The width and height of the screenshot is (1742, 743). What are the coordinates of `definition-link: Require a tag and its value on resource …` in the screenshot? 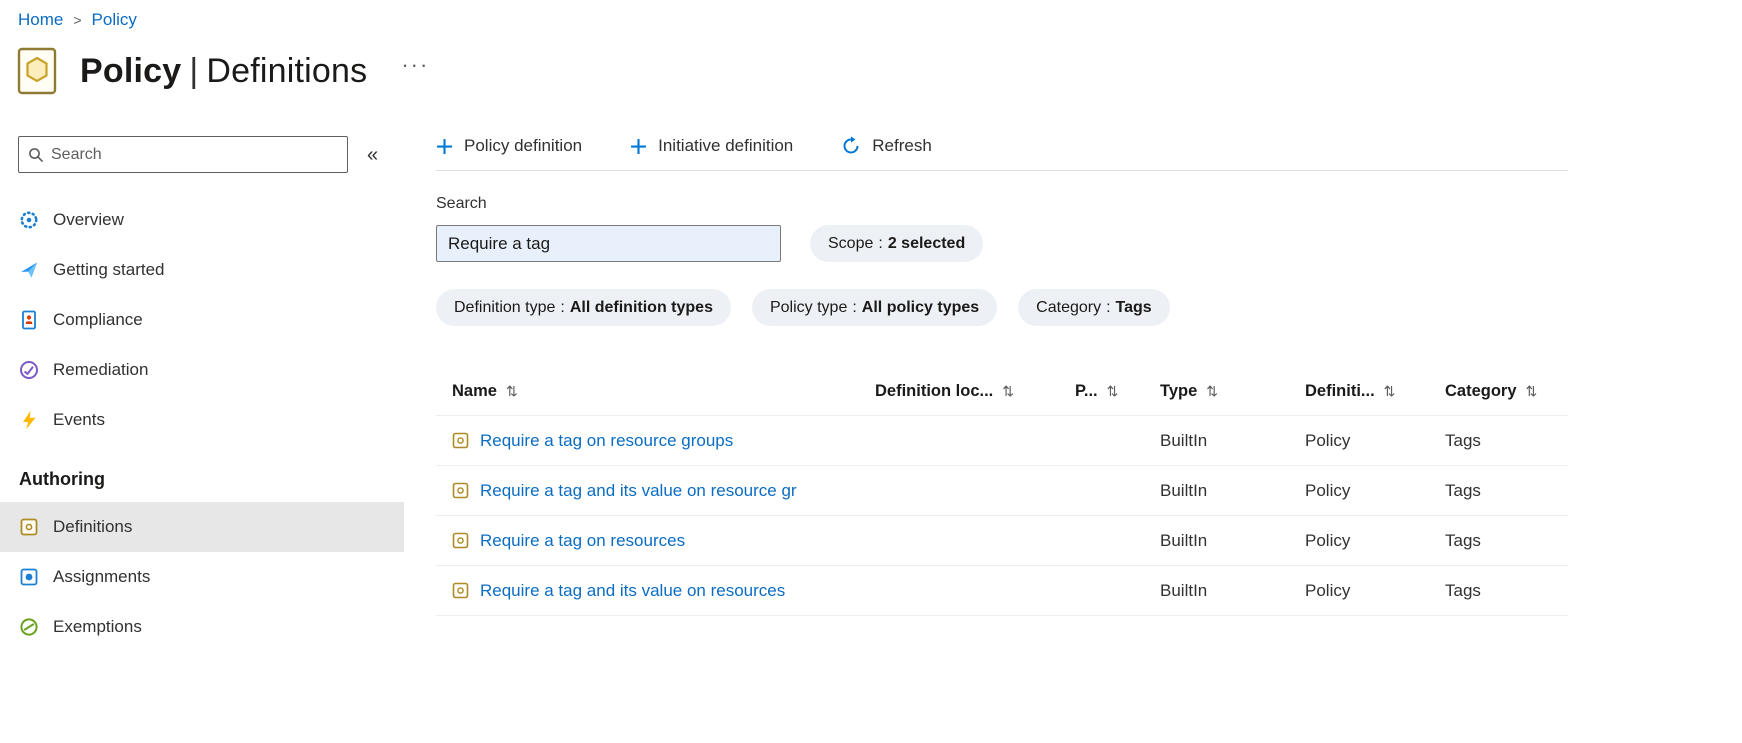 It's located at (638, 491).